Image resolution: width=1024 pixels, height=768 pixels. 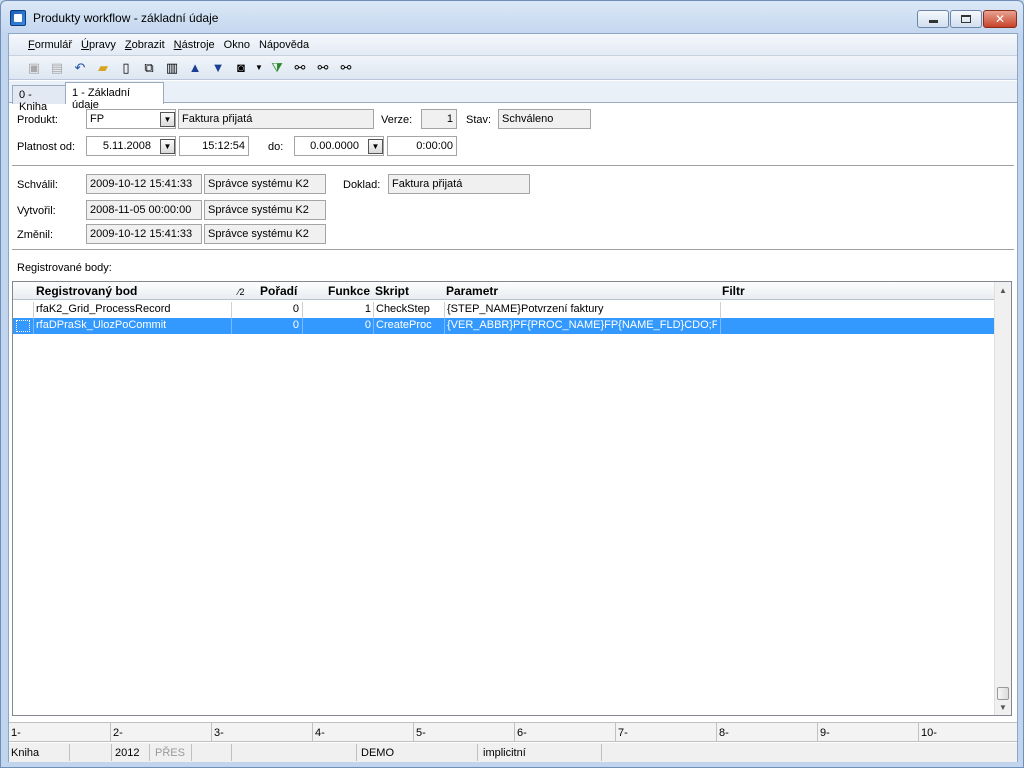 I want to click on do-time-field: 0:00:00, so click(x=422, y=146).